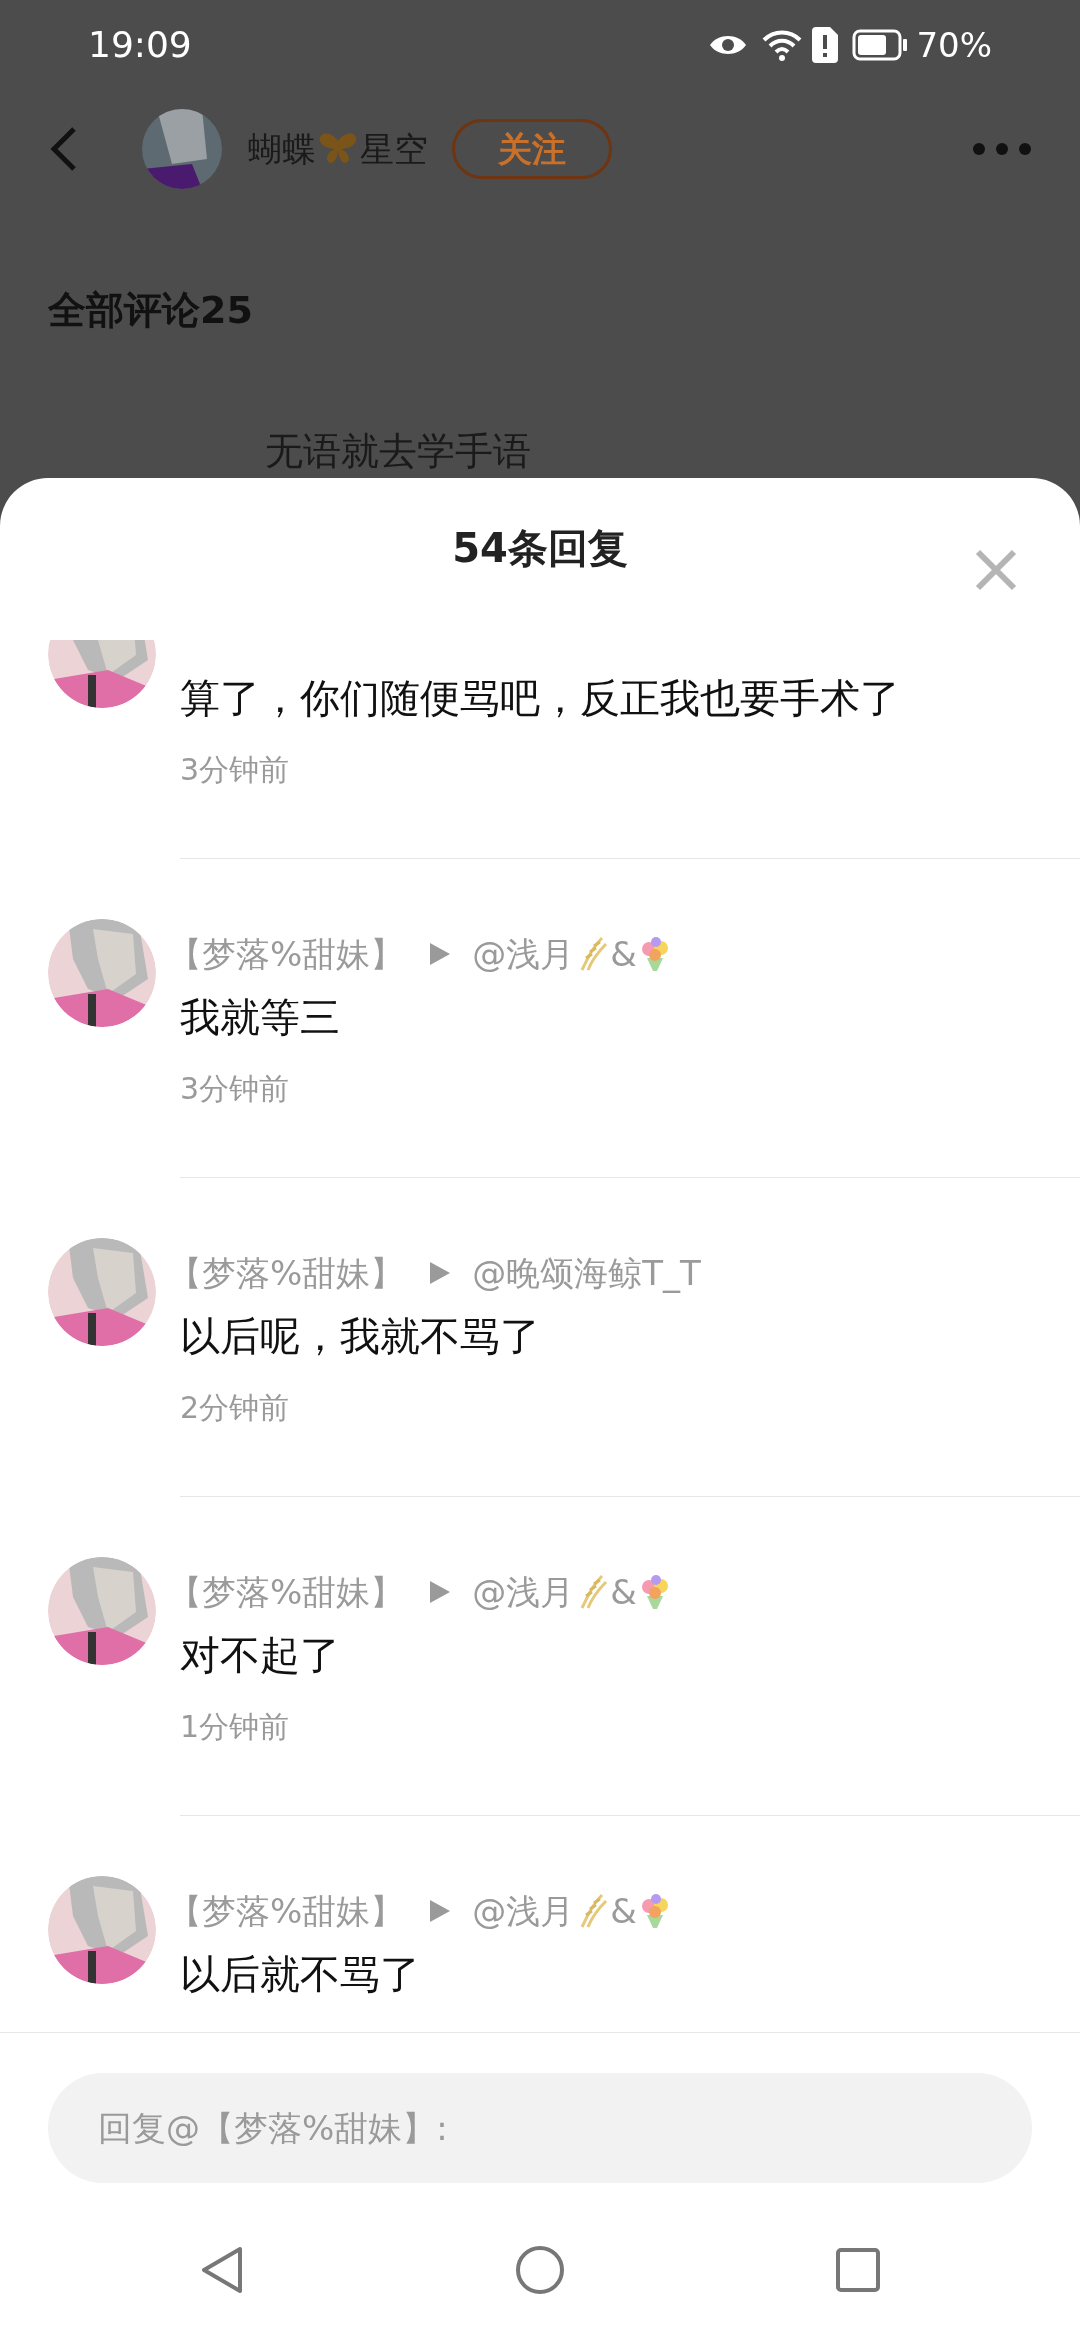 Image resolution: width=1080 pixels, height=2340 pixels. Describe the element at coordinates (858, 2270) in the screenshot. I see `recents-nav-icon` at that location.